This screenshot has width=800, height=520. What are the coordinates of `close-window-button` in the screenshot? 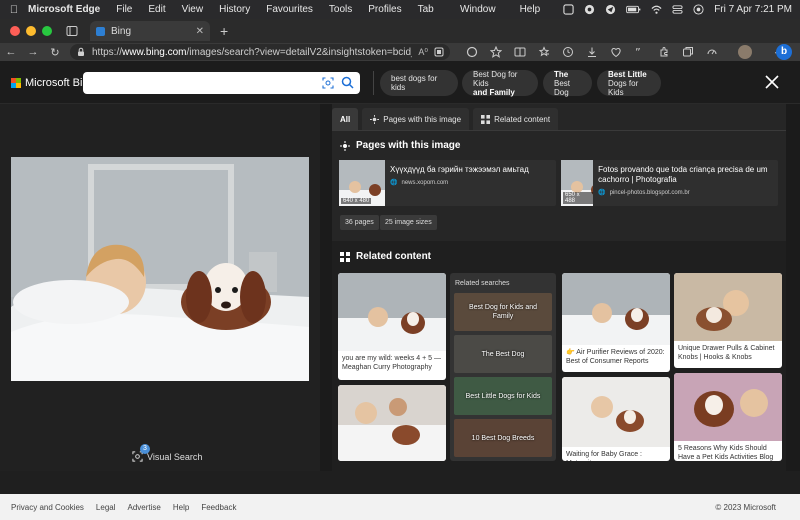 It's located at (15, 31).